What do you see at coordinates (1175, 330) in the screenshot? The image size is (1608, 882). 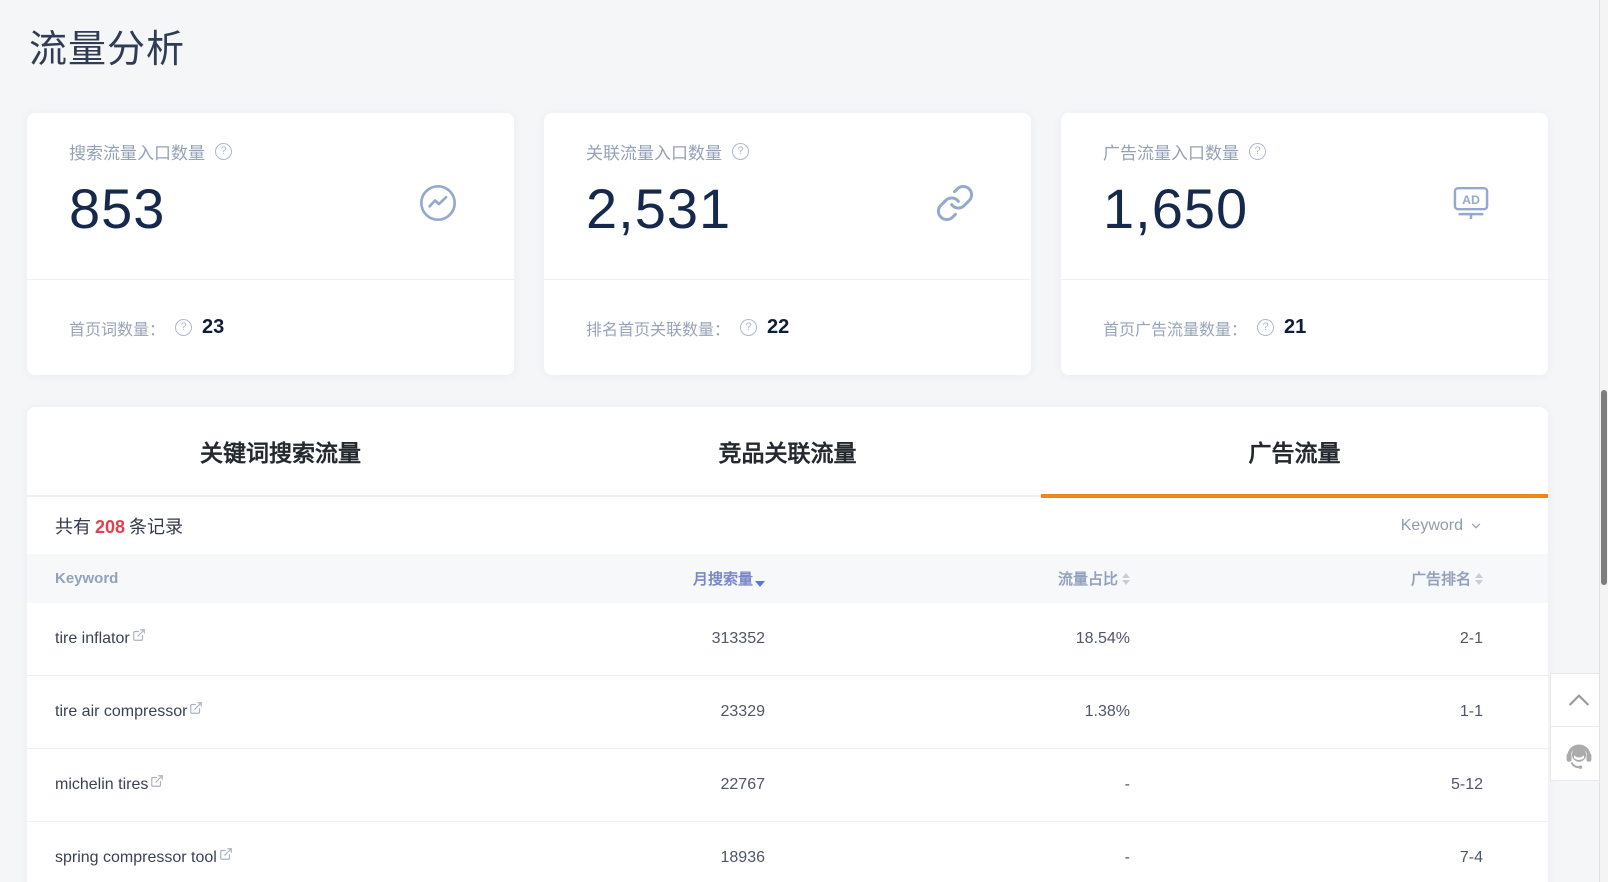 I see `stat-card-footer-label: 首页广告流量数量：` at bounding box center [1175, 330].